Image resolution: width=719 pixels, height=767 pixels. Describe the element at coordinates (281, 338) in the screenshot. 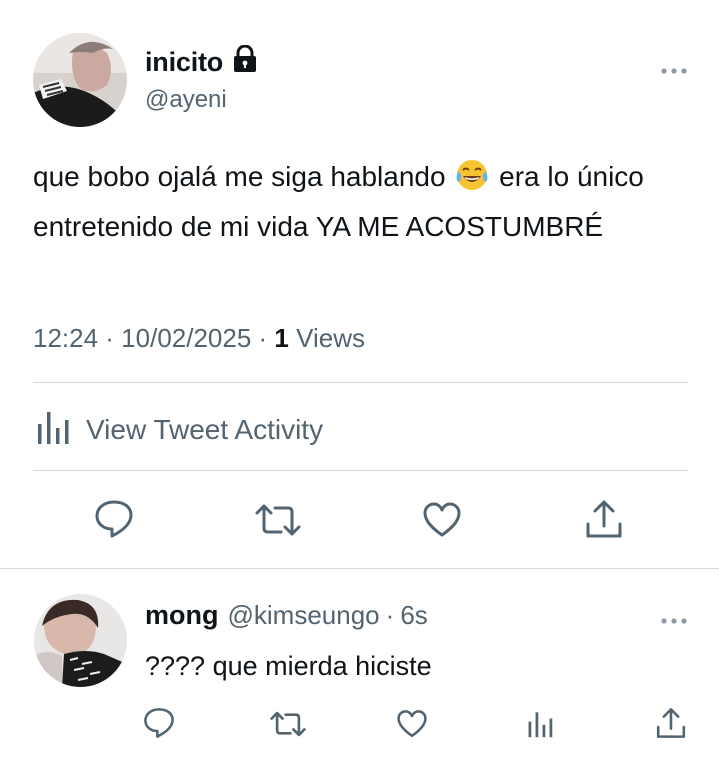

I see `views-count: 1` at that location.